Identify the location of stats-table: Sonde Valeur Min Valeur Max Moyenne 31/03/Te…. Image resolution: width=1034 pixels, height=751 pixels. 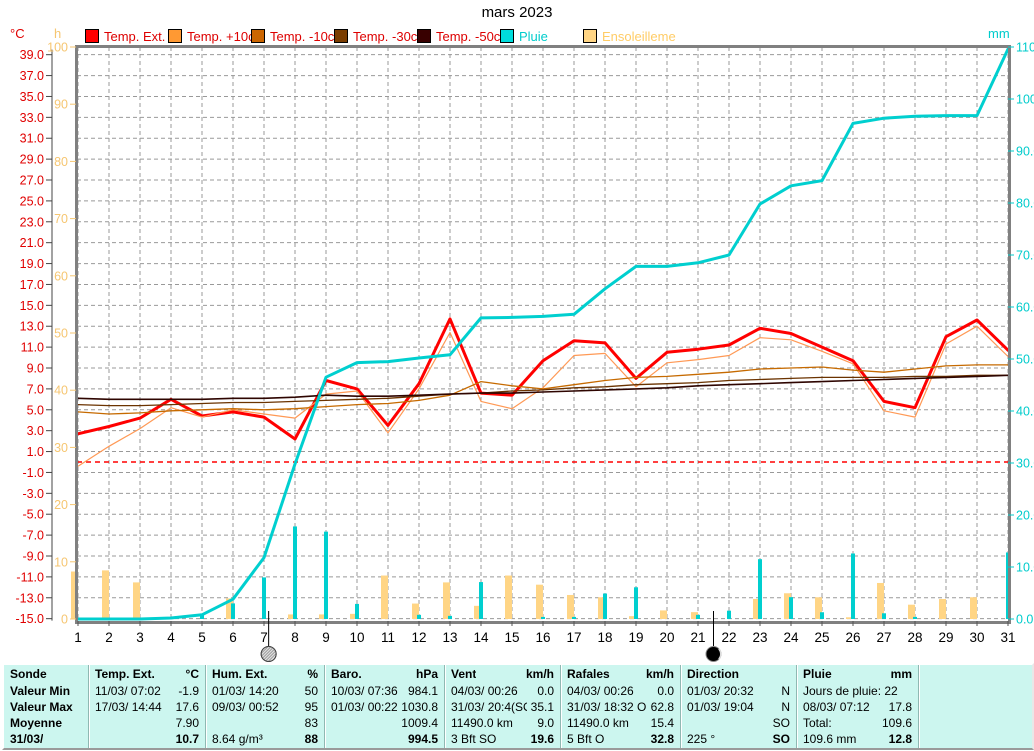
(518, 706).